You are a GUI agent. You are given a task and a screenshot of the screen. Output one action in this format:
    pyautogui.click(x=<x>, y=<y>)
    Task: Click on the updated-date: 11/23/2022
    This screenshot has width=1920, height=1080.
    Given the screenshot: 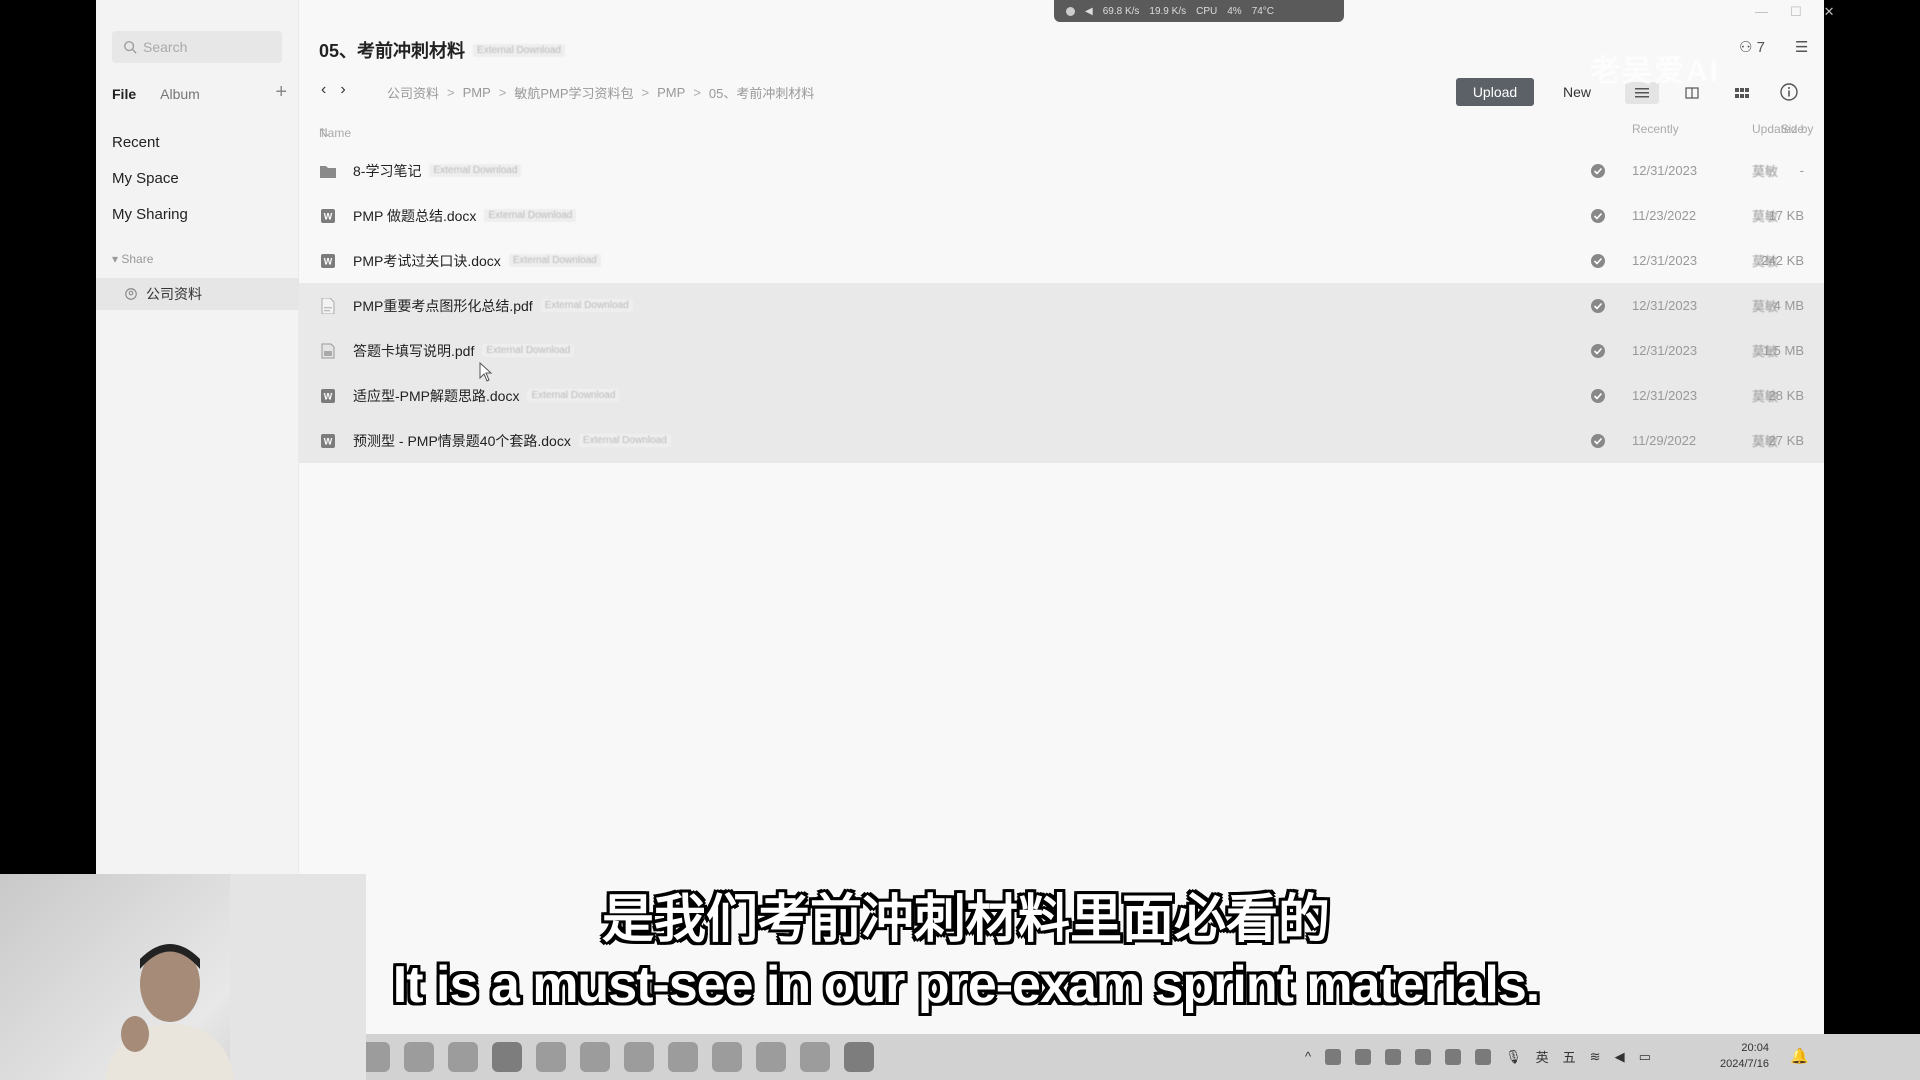 What is the action you would take?
    pyautogui.click(x=1664, y=215)
    